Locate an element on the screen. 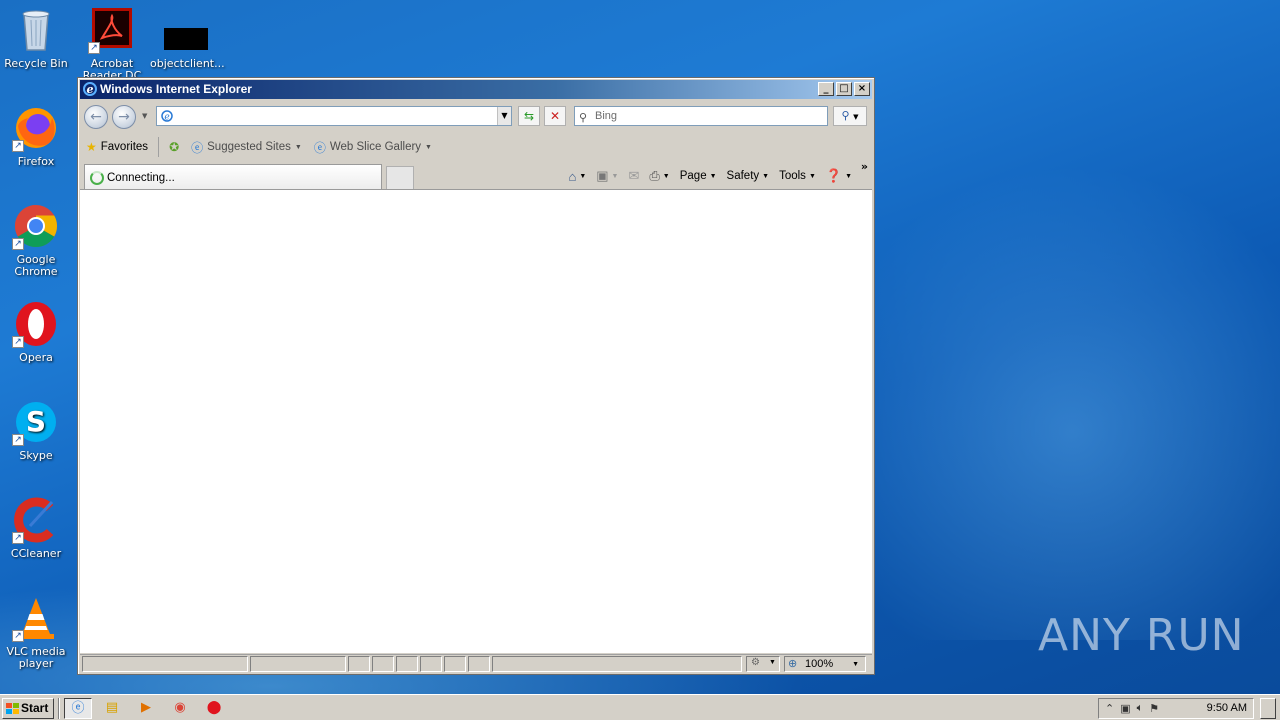 The width and height of the screenshot is (1280, 720). start-button: Start is located at coordinates (28, 708).